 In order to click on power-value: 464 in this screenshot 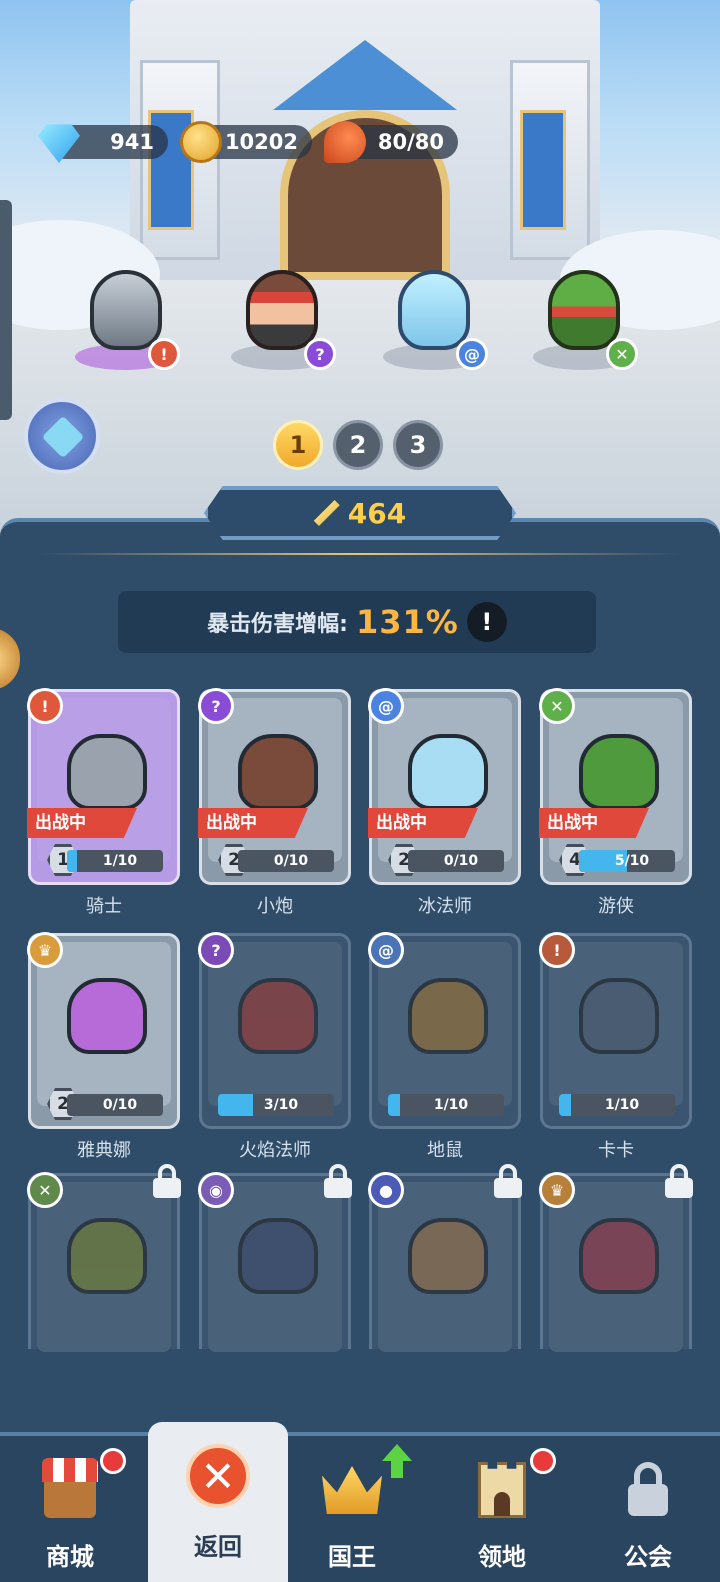, I will do `click(377, 513)`.